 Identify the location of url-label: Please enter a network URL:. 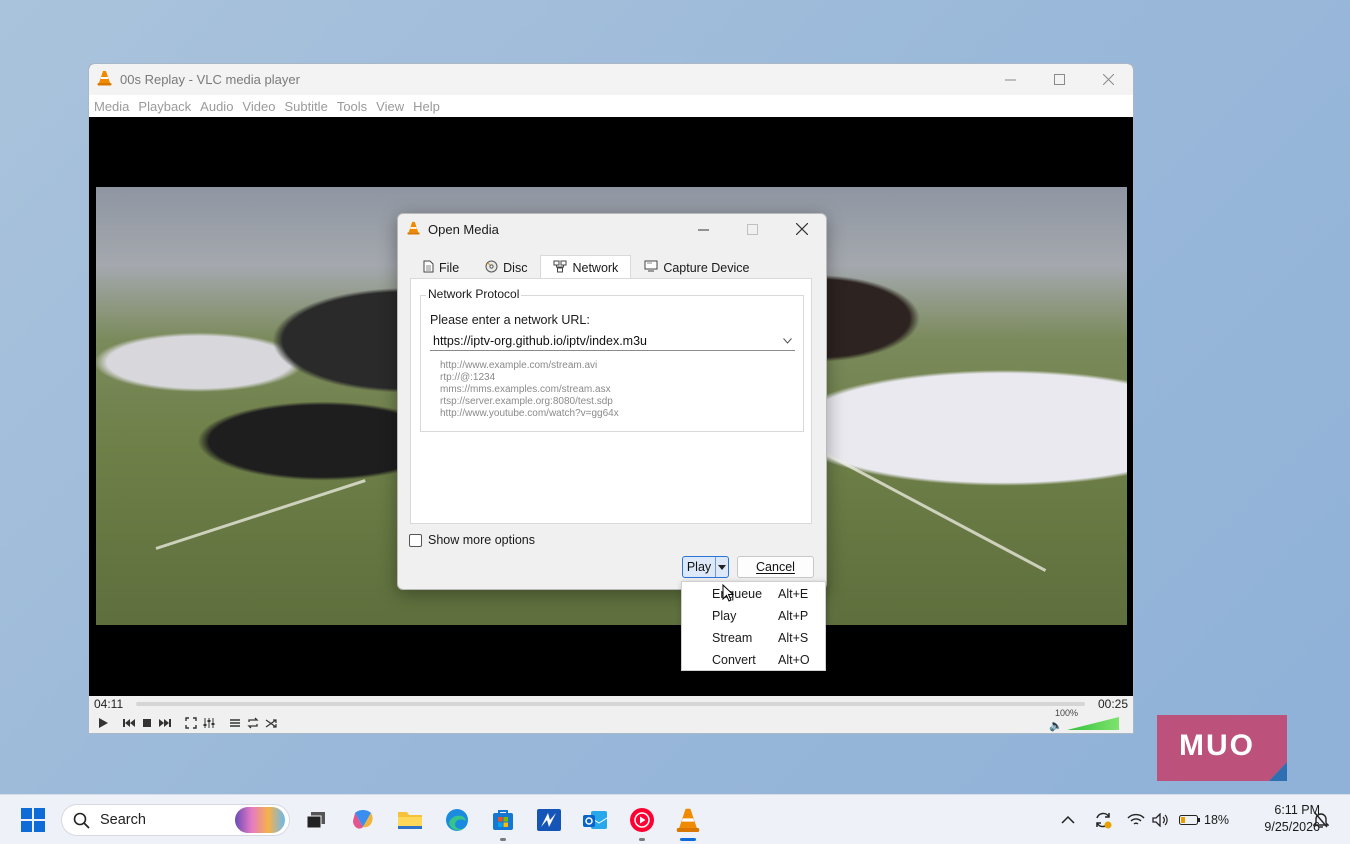
(510, 320).